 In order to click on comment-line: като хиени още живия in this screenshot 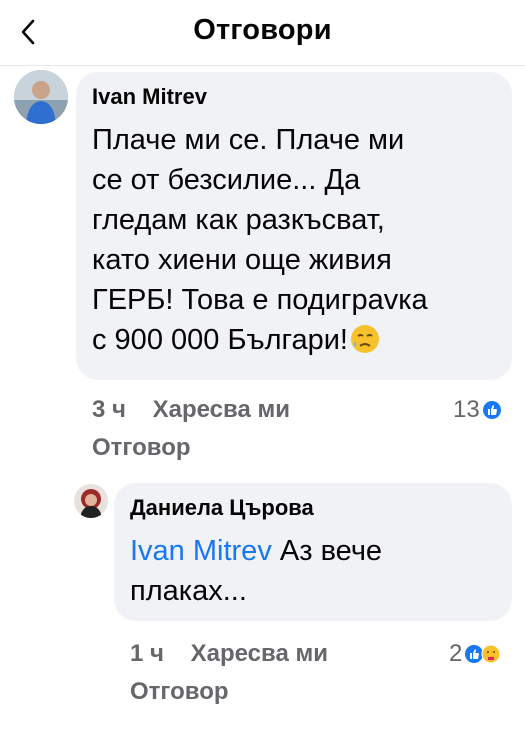, I will do `click(242, 260)`.